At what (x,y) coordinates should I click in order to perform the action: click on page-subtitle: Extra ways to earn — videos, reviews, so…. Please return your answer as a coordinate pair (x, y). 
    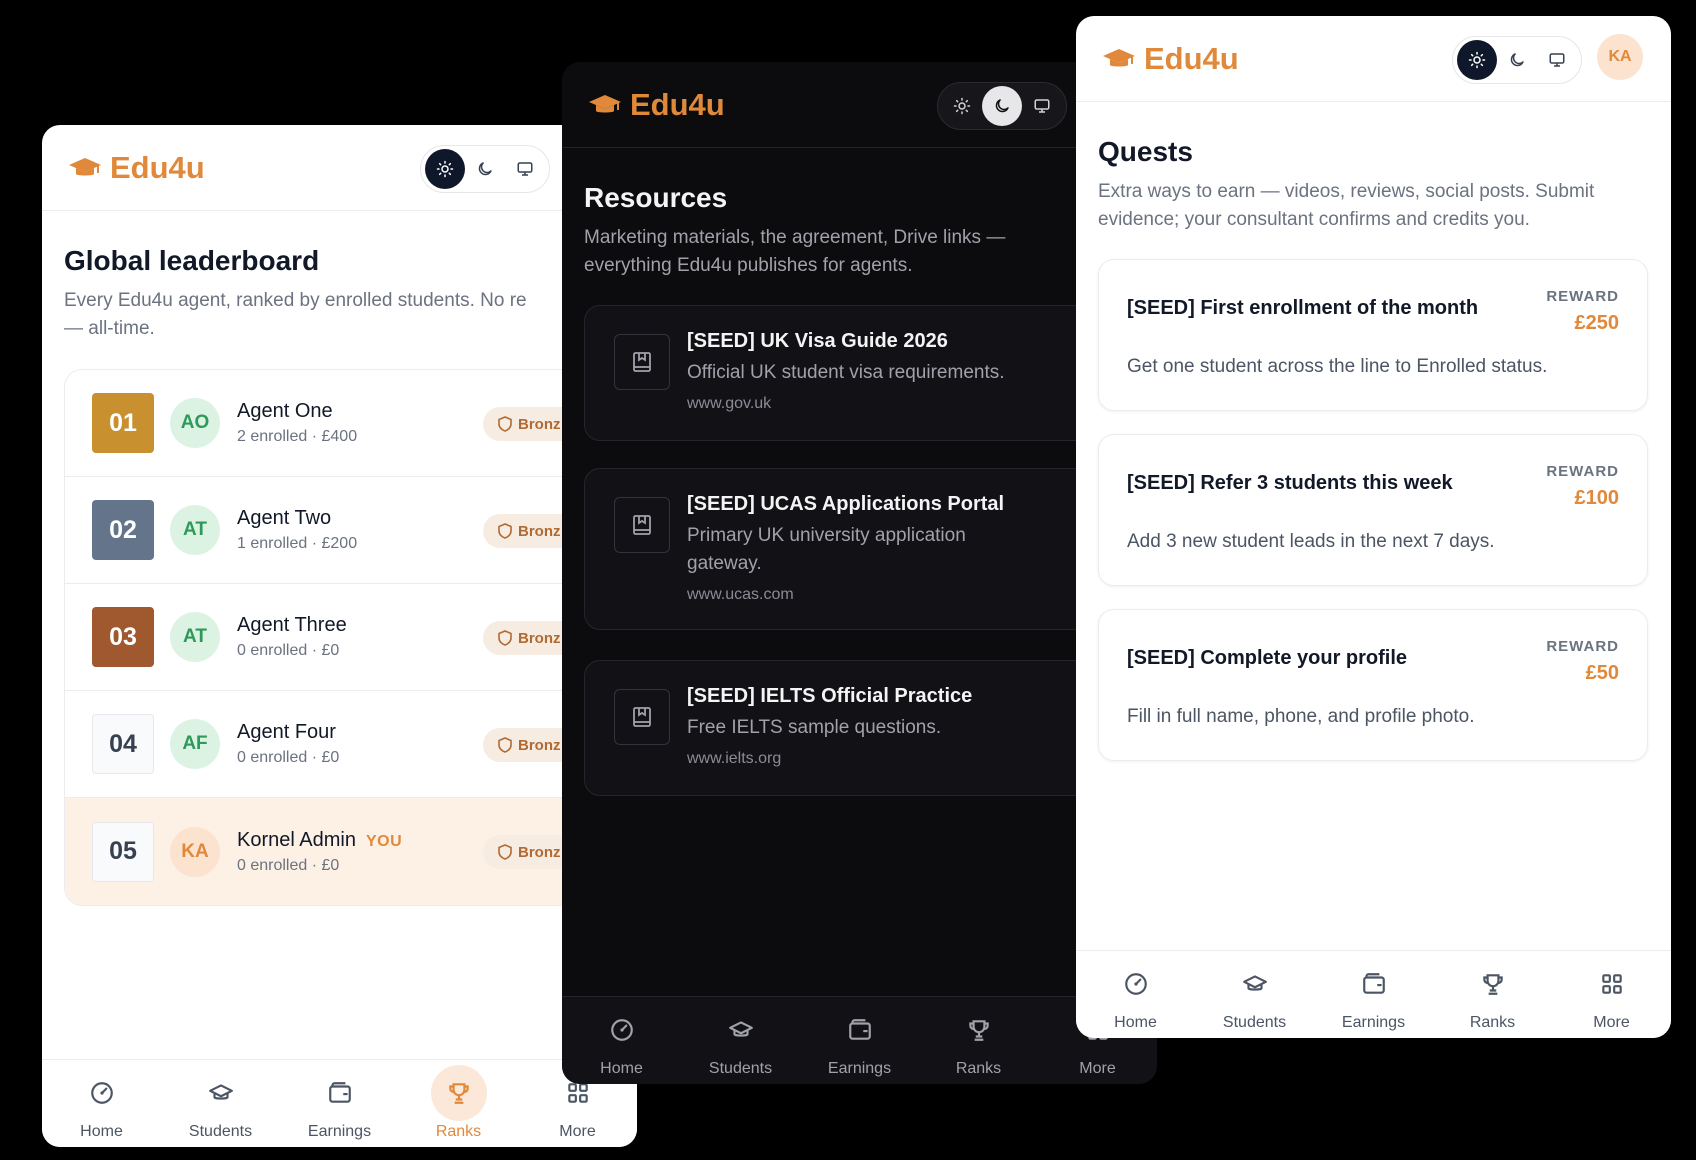
    Looking at the image, I should click on (1346, 205).